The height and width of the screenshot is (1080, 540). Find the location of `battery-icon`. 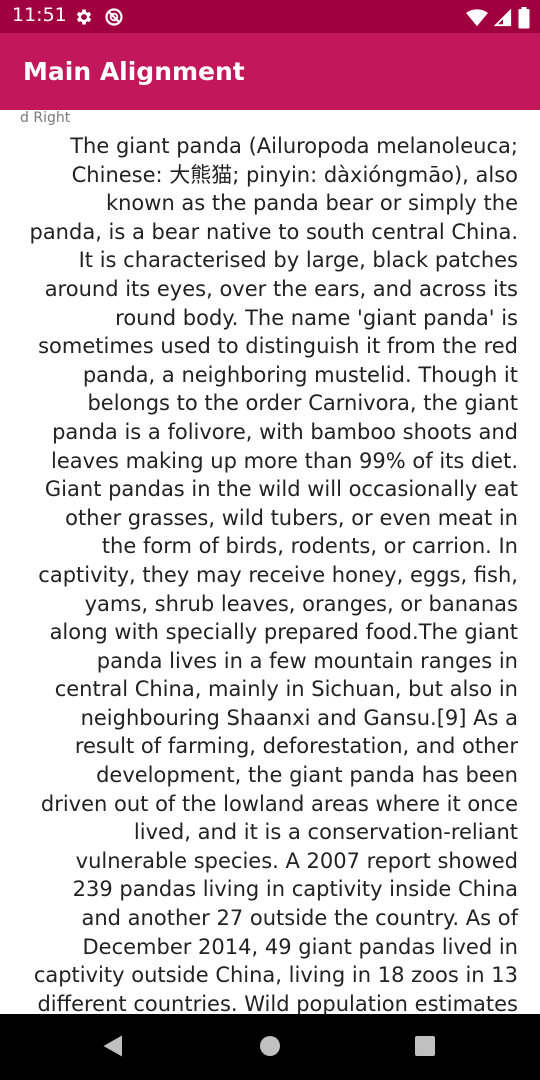

battery-icon is located at coordinates (524, 18).